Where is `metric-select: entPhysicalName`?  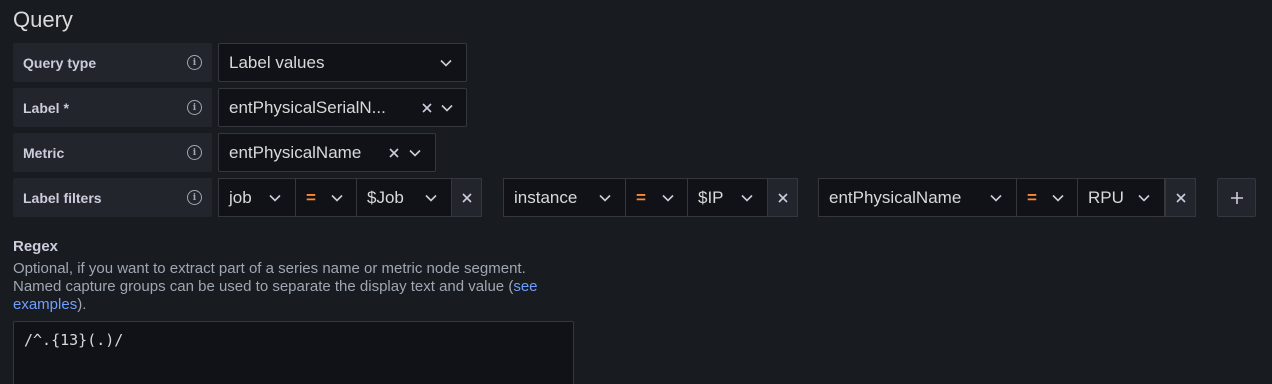 metric-select: entPhysicalName is located at coordinates (327, 152).